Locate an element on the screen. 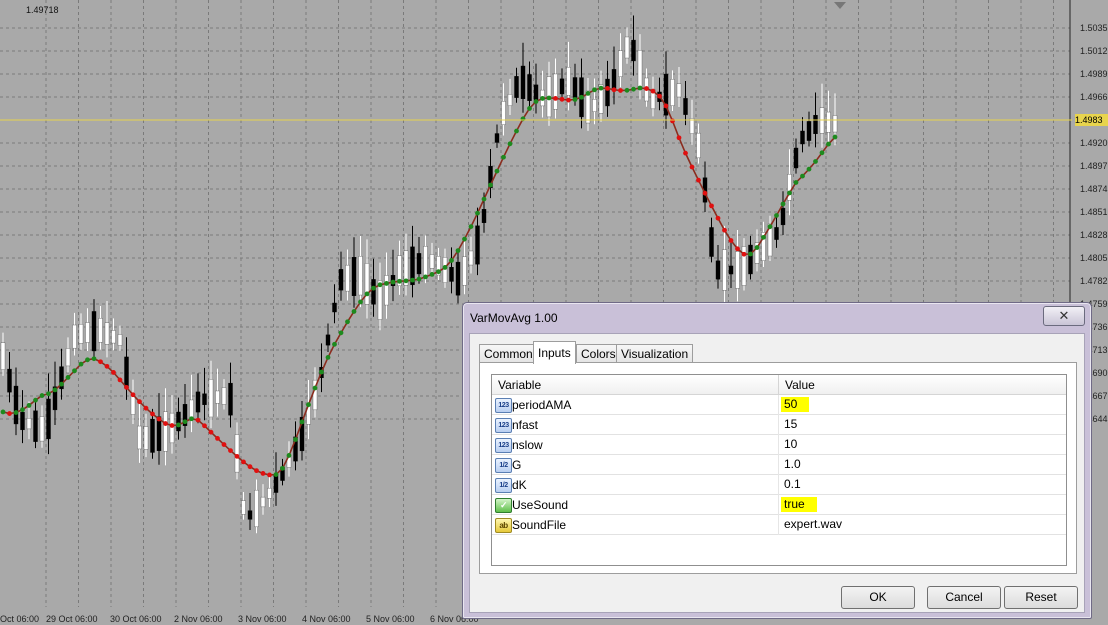 The image size is (1108, 625). variable-value: 15 is located at coordinates (790, 424).